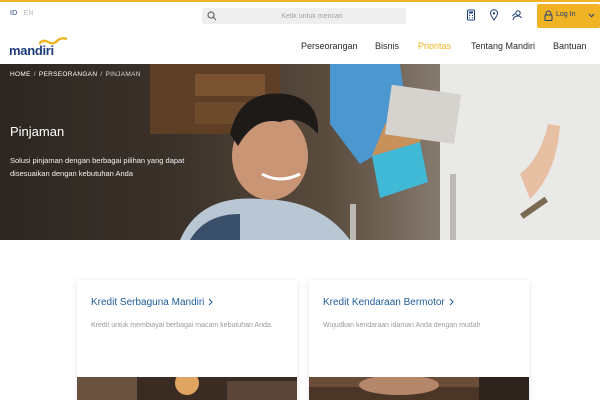  I want to click on page-title: Pinjaman, so click(37, 131).